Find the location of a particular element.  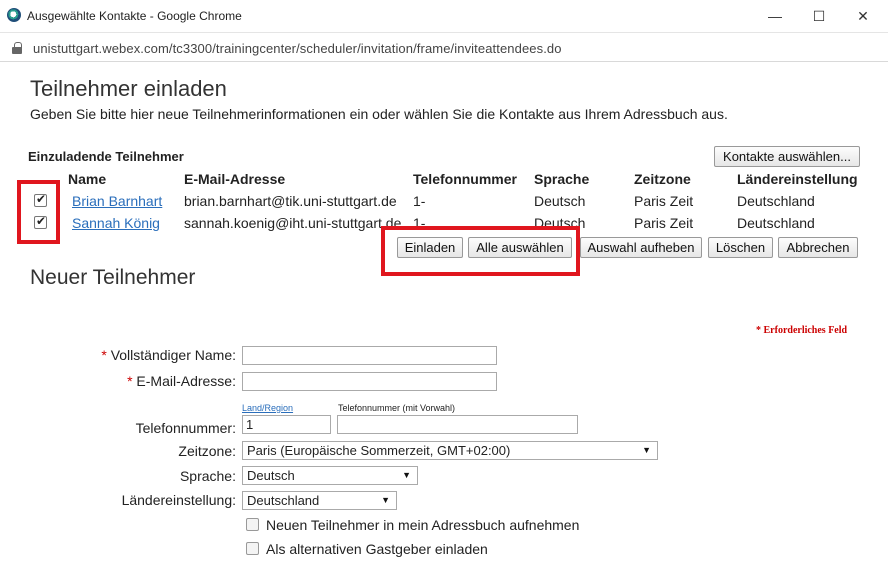

phone-number-input is located at coordinates (457, 424).